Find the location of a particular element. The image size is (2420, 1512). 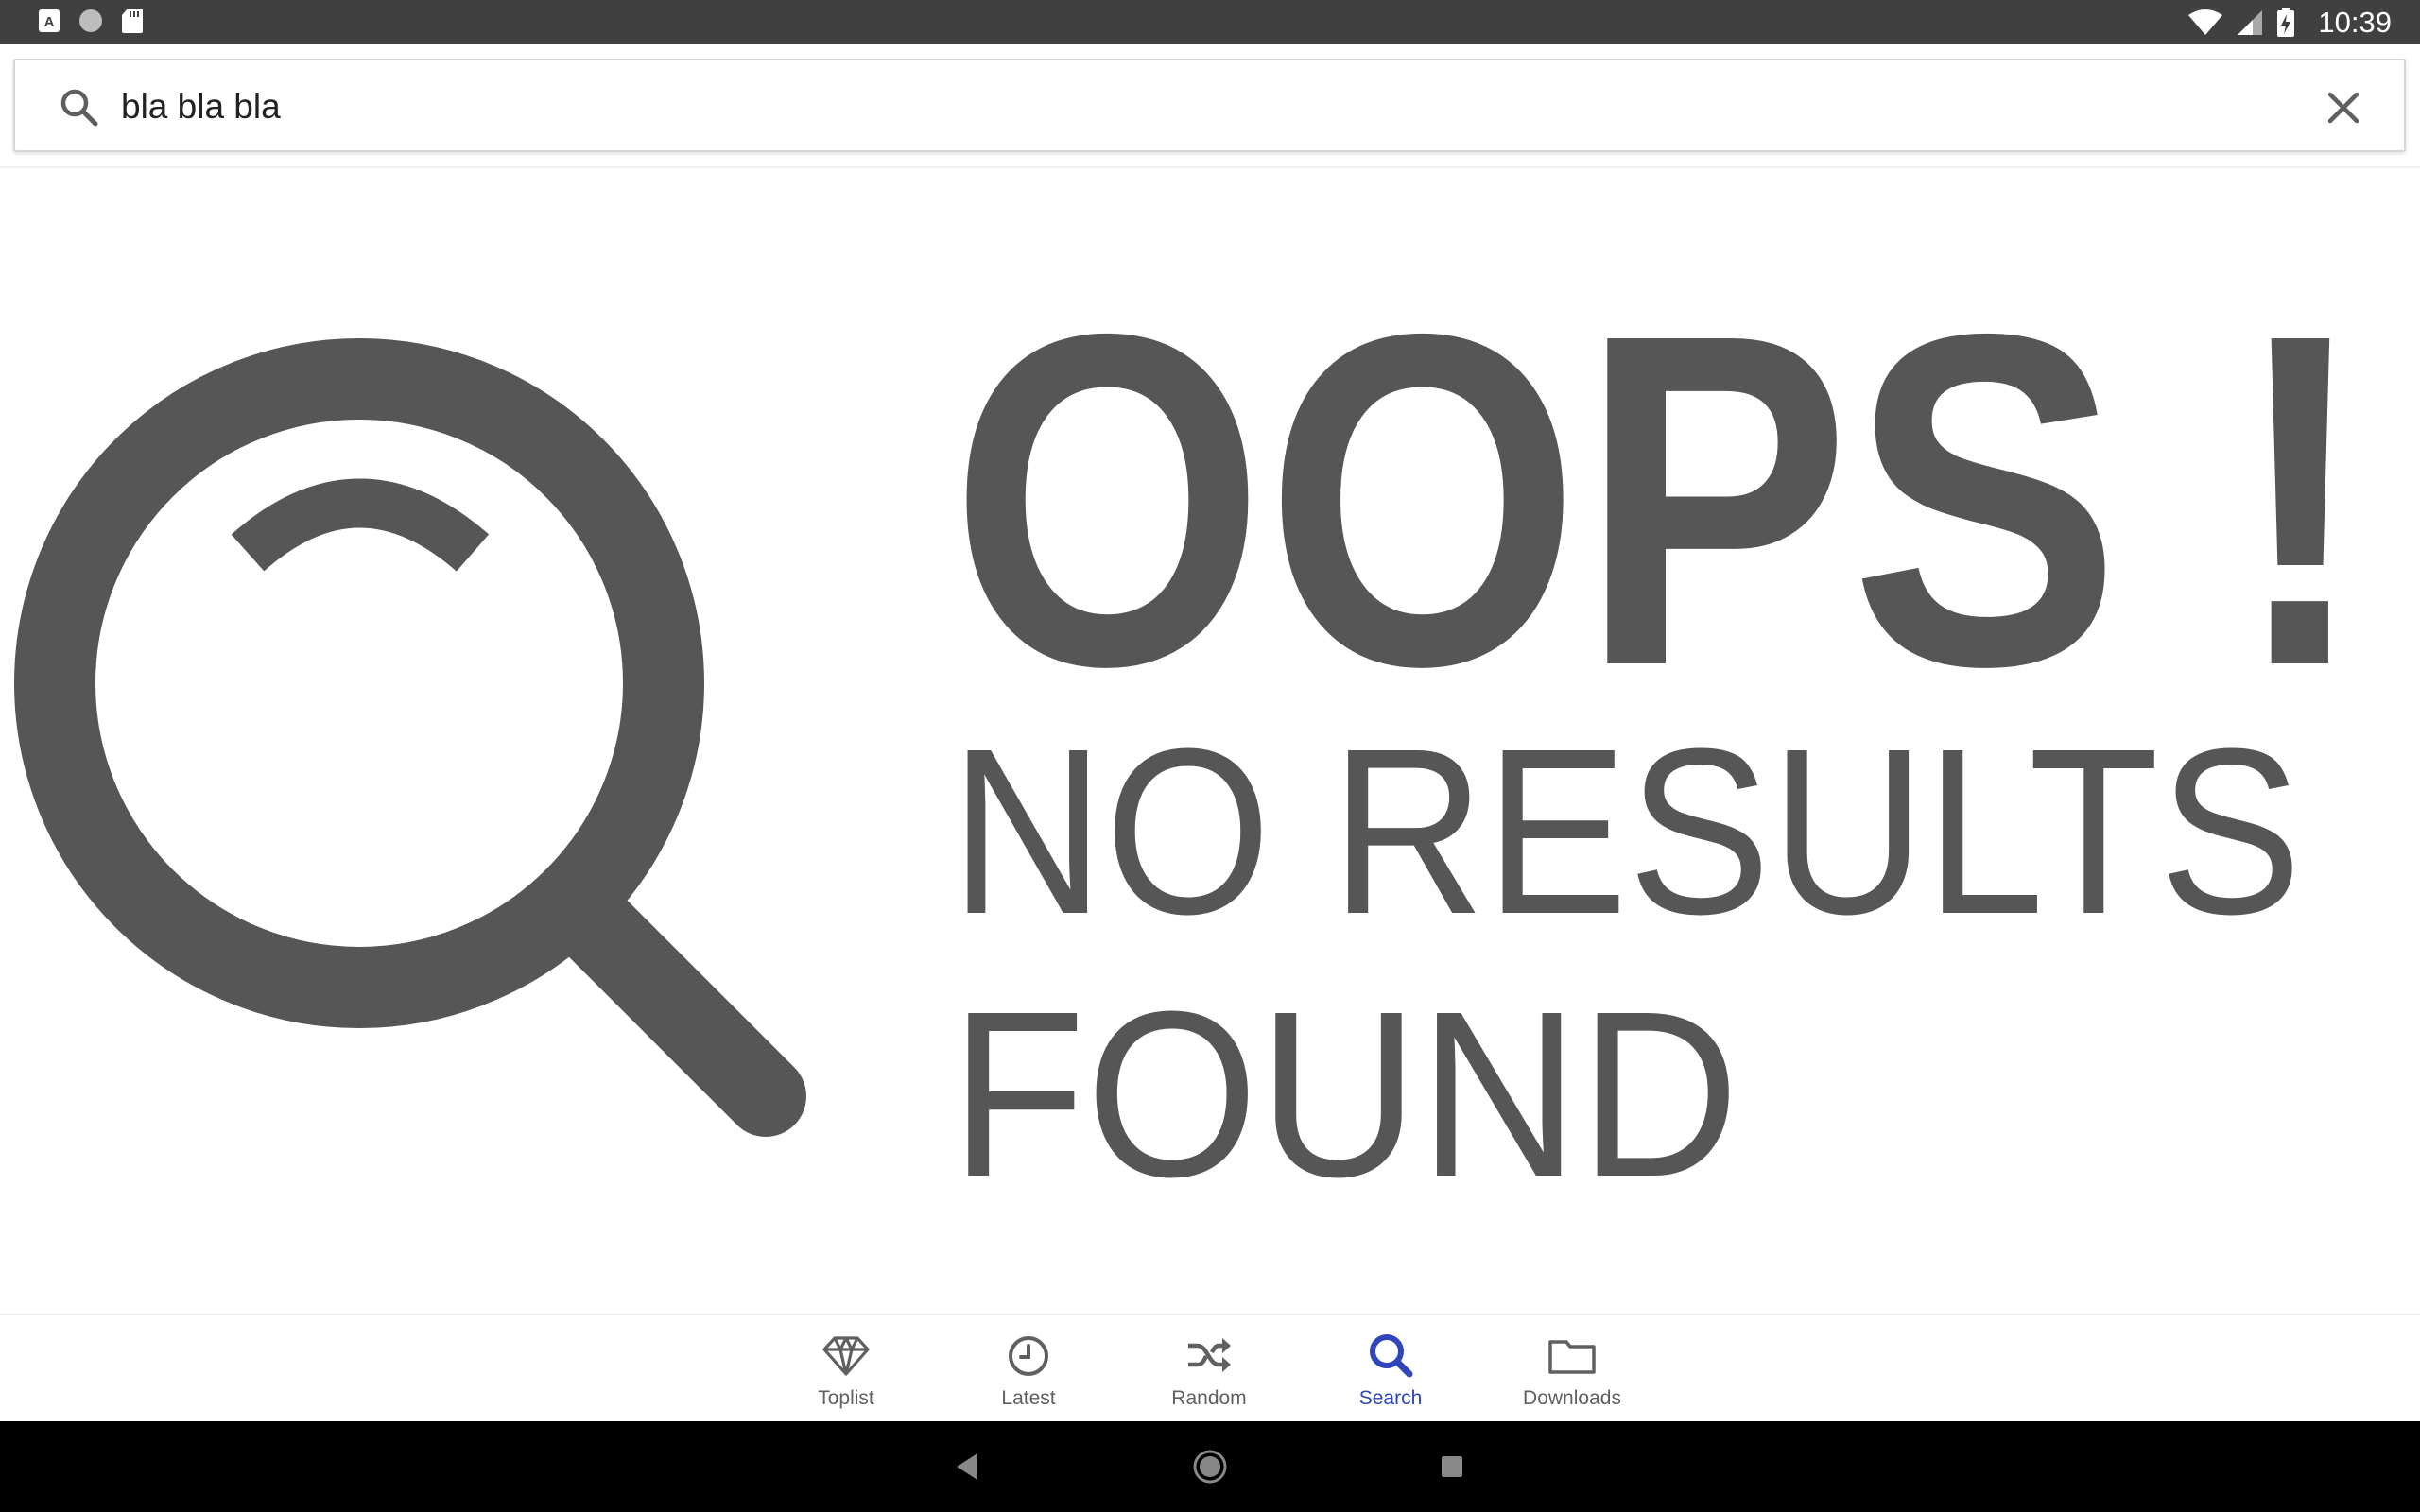

system-nav-bar is located at coordinates (1210, 1466).